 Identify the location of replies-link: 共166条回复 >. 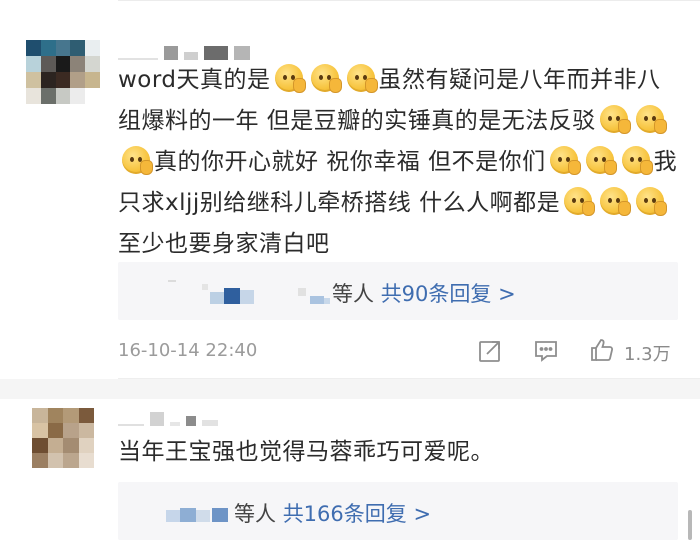
(357, 514).